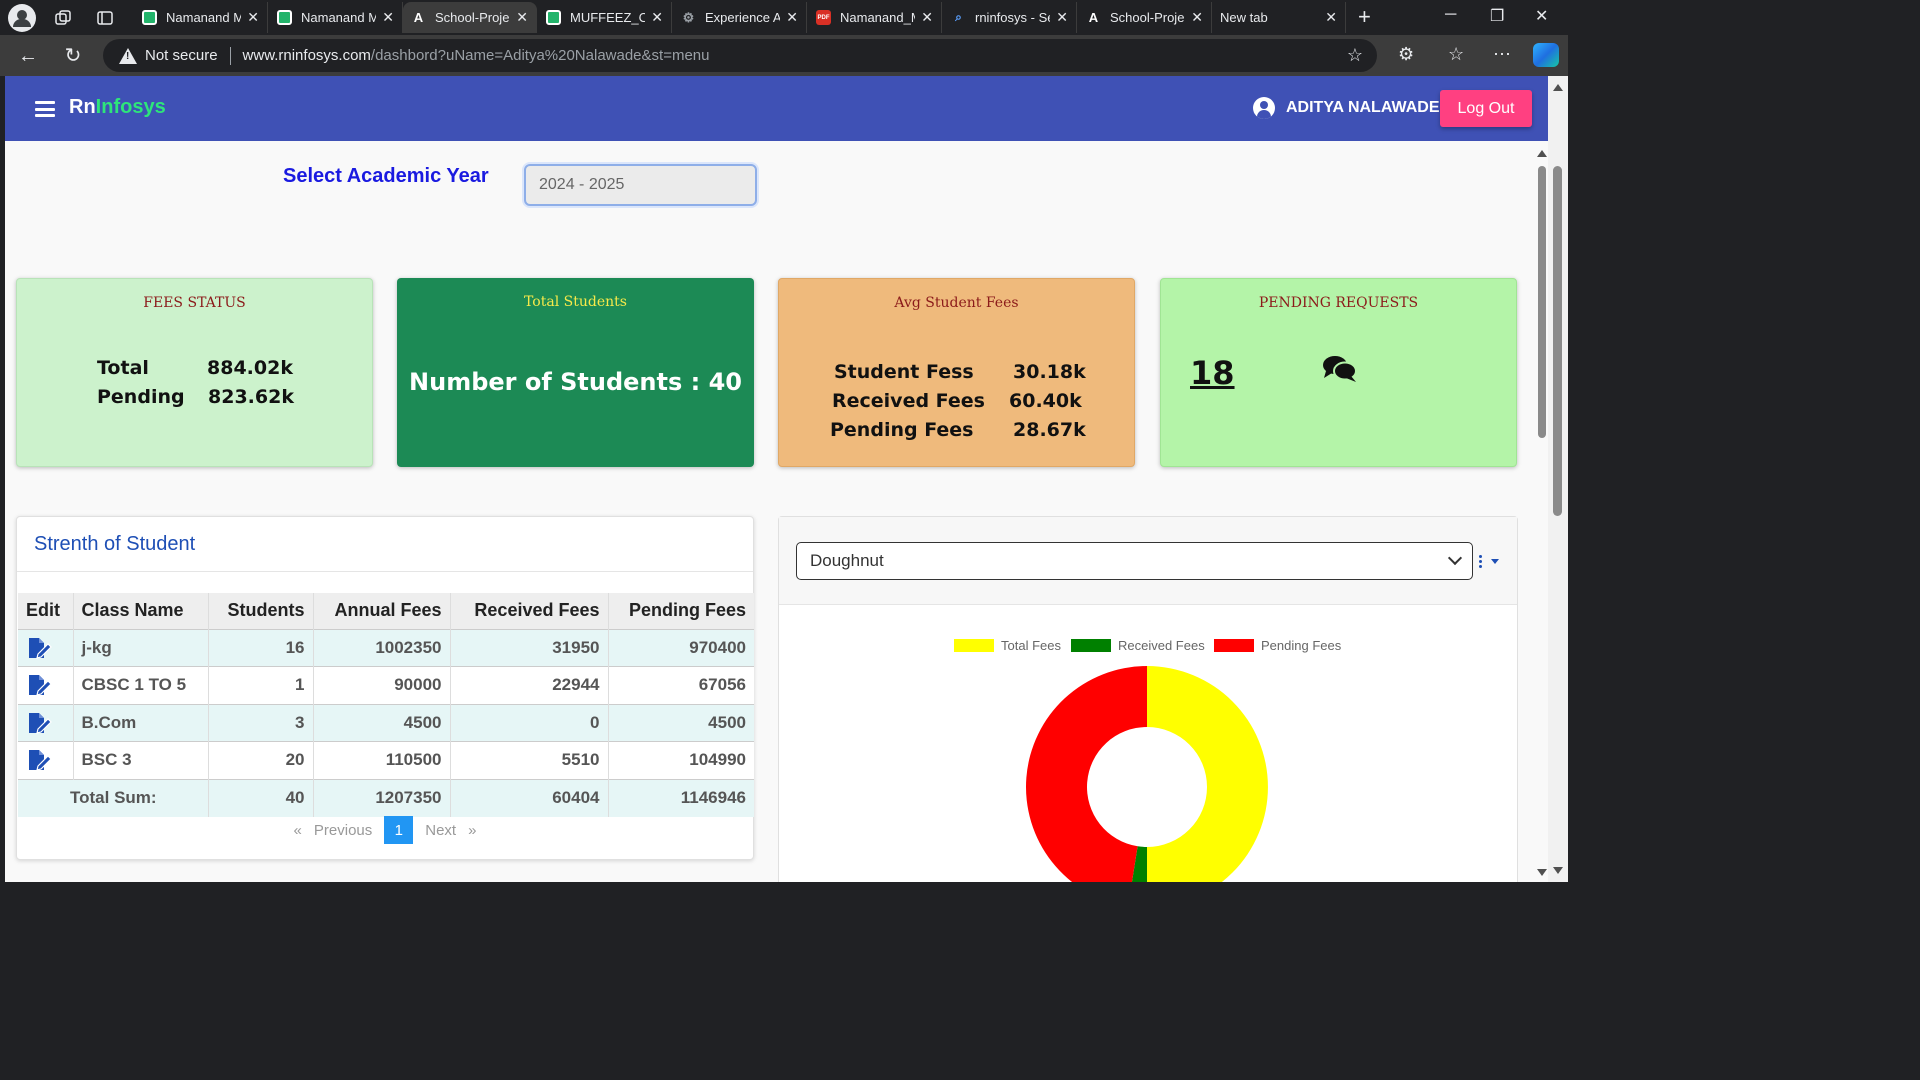 The image size is (1920, 1080). What do you see at coordinates (128, 55) in the screenshot?
I see `warning-icon` at bounding box center [128, 55].